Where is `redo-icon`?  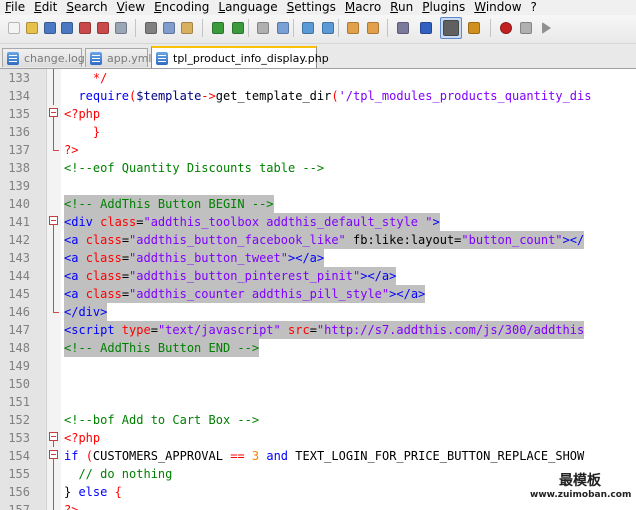
redo-icon is located at coordinates (238, 28).